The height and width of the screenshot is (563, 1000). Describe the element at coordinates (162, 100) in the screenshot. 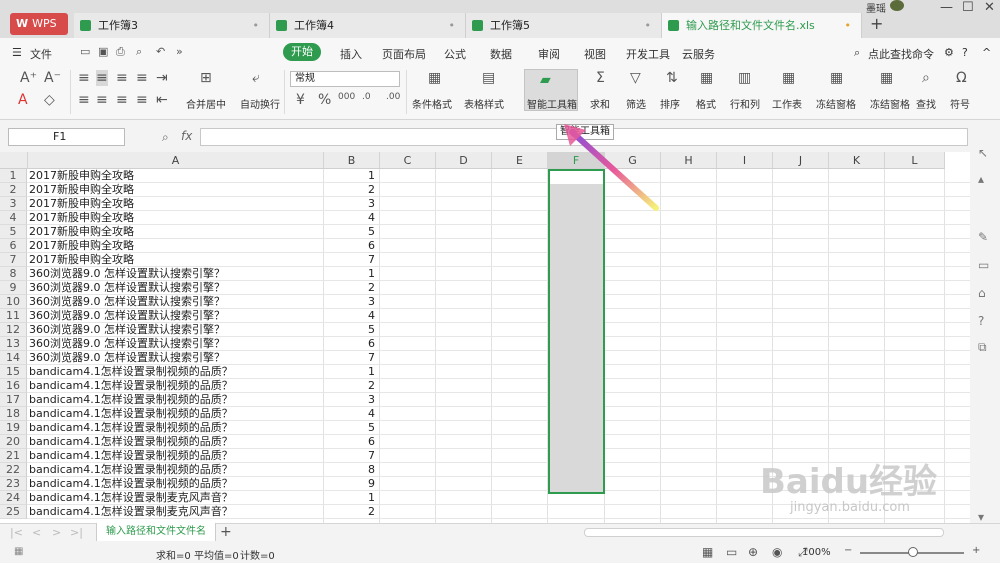

I see `outdent-icon: ⇤` at that location.